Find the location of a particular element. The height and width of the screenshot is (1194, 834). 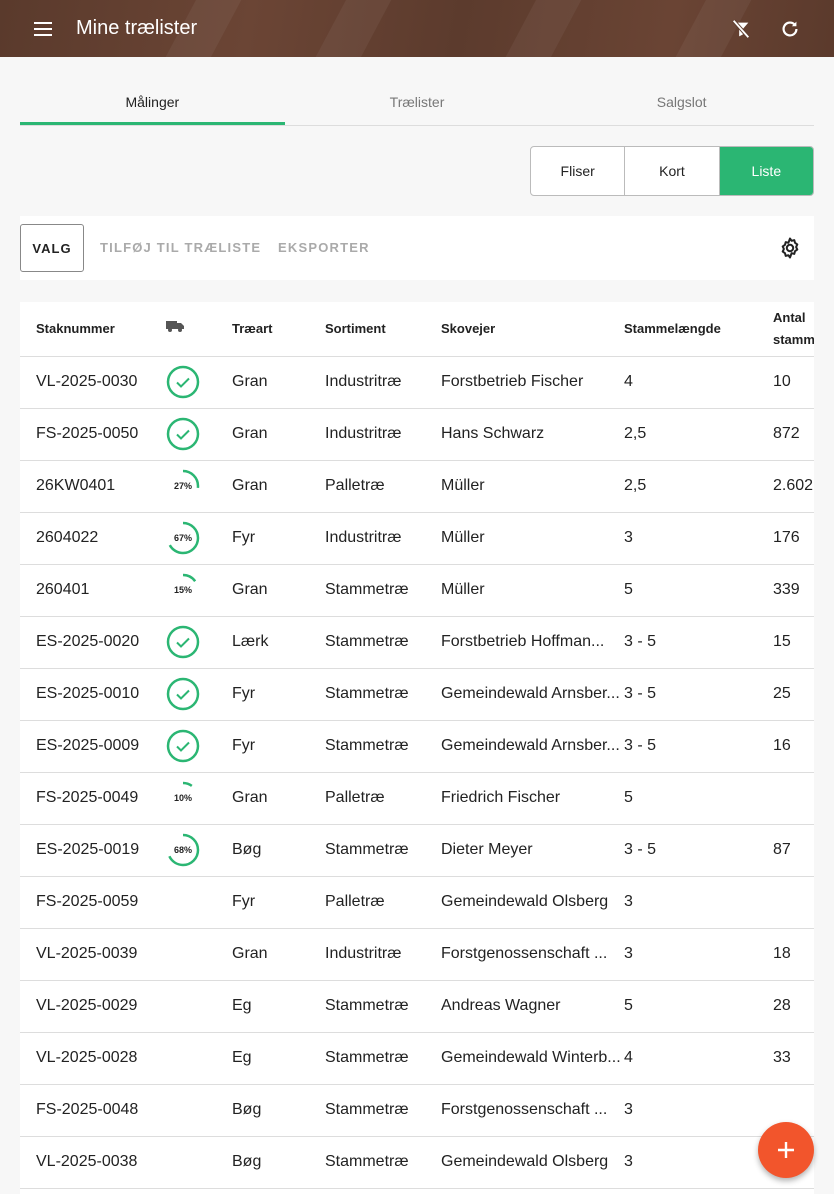

column-header-length: Stammelængde is located at coordinates (698, 329).